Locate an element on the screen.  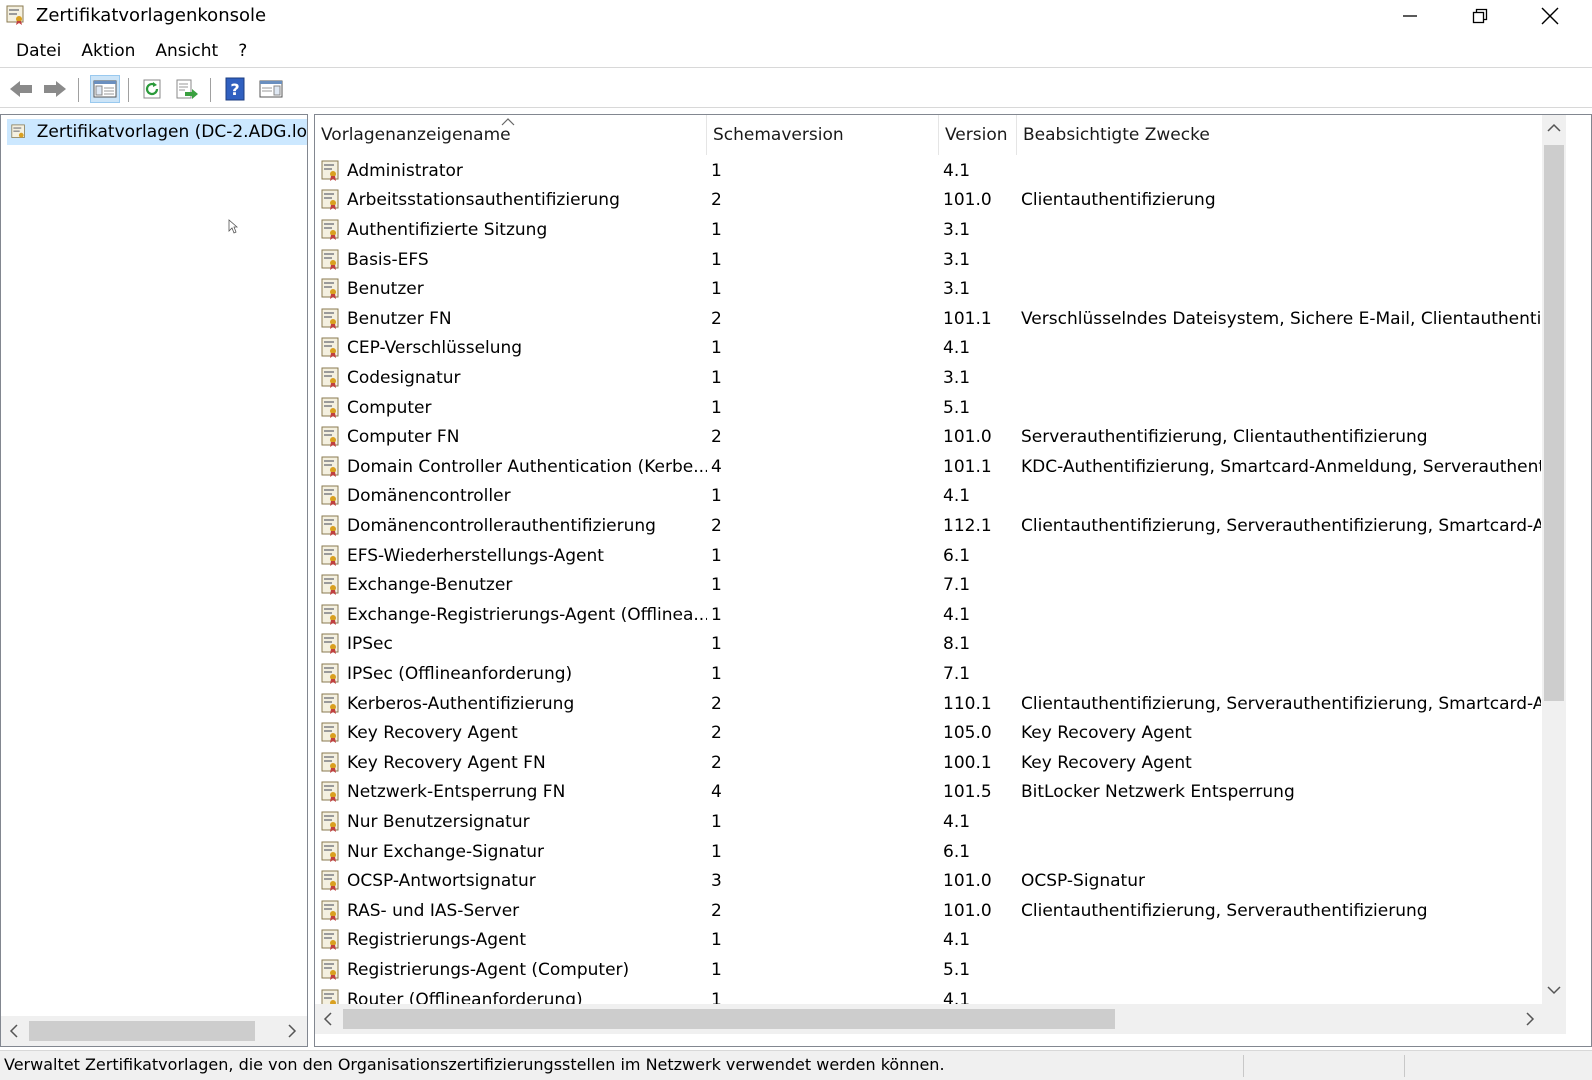
tree-horizontal-scrollbar is located at coordinates (154, 1031).